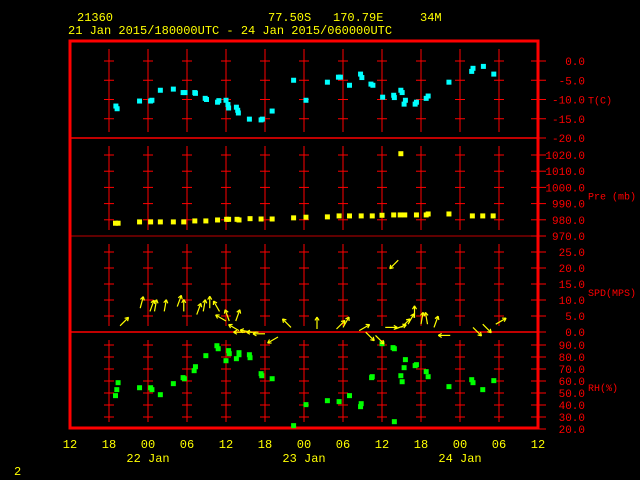  I want to click on y-tick-label: -5.0, so click(572, 82).